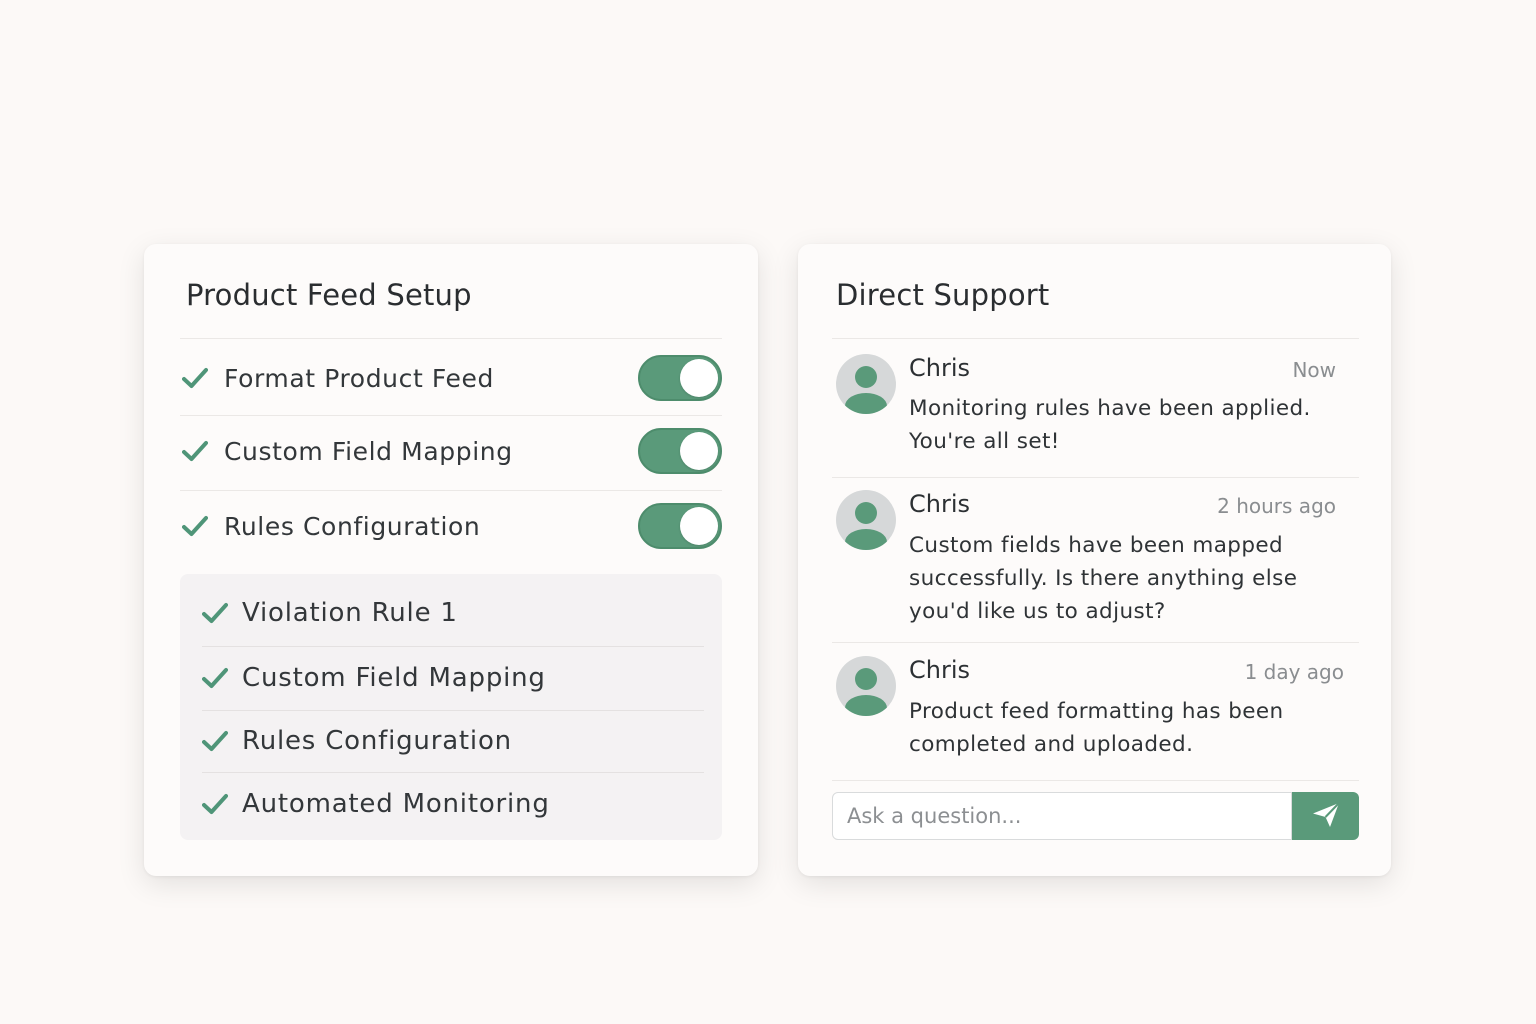 This screenshot has width=1536, height=1024. I want to click on subitem-custom-field-mapping: Custom Field Mapping, so click(452, 678).